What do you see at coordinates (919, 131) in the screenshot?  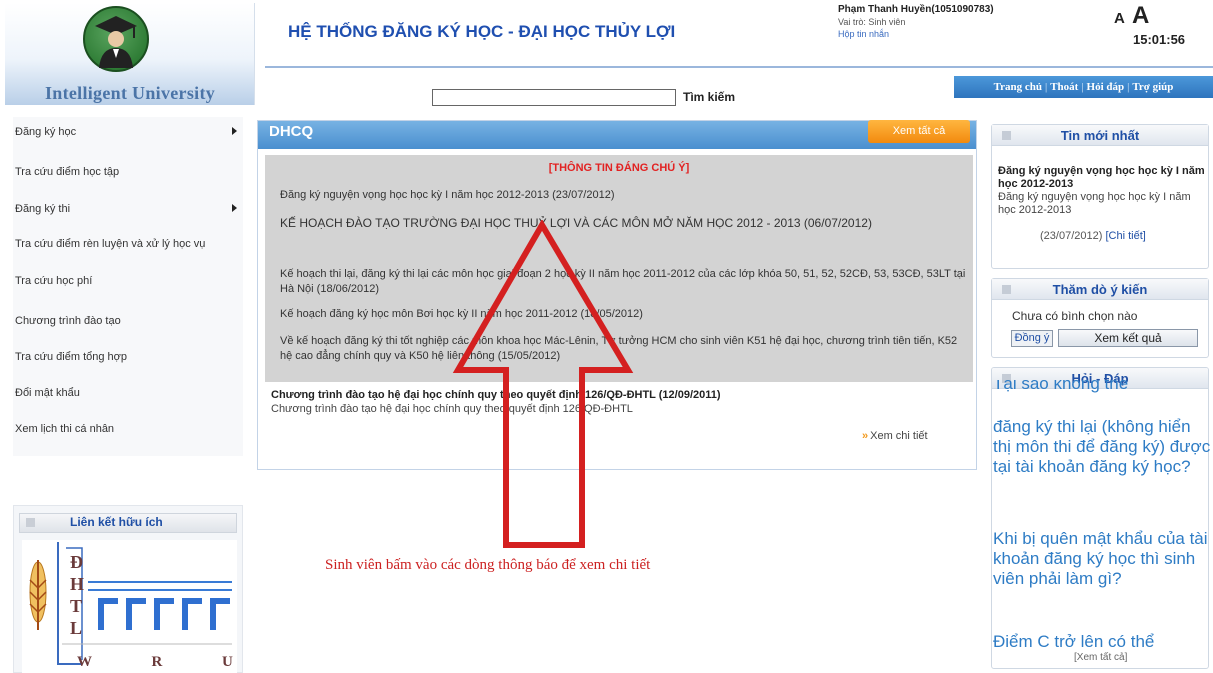 I see `view-all-button: Xem tất cả` at bounding box center [919, 131].